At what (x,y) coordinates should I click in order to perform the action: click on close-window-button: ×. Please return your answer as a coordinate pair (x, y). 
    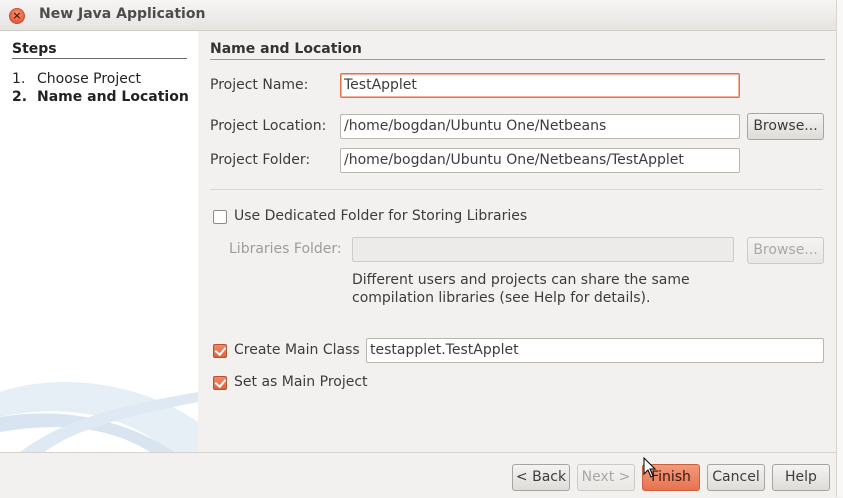
    Looking at the image, I should click on (17, 16).